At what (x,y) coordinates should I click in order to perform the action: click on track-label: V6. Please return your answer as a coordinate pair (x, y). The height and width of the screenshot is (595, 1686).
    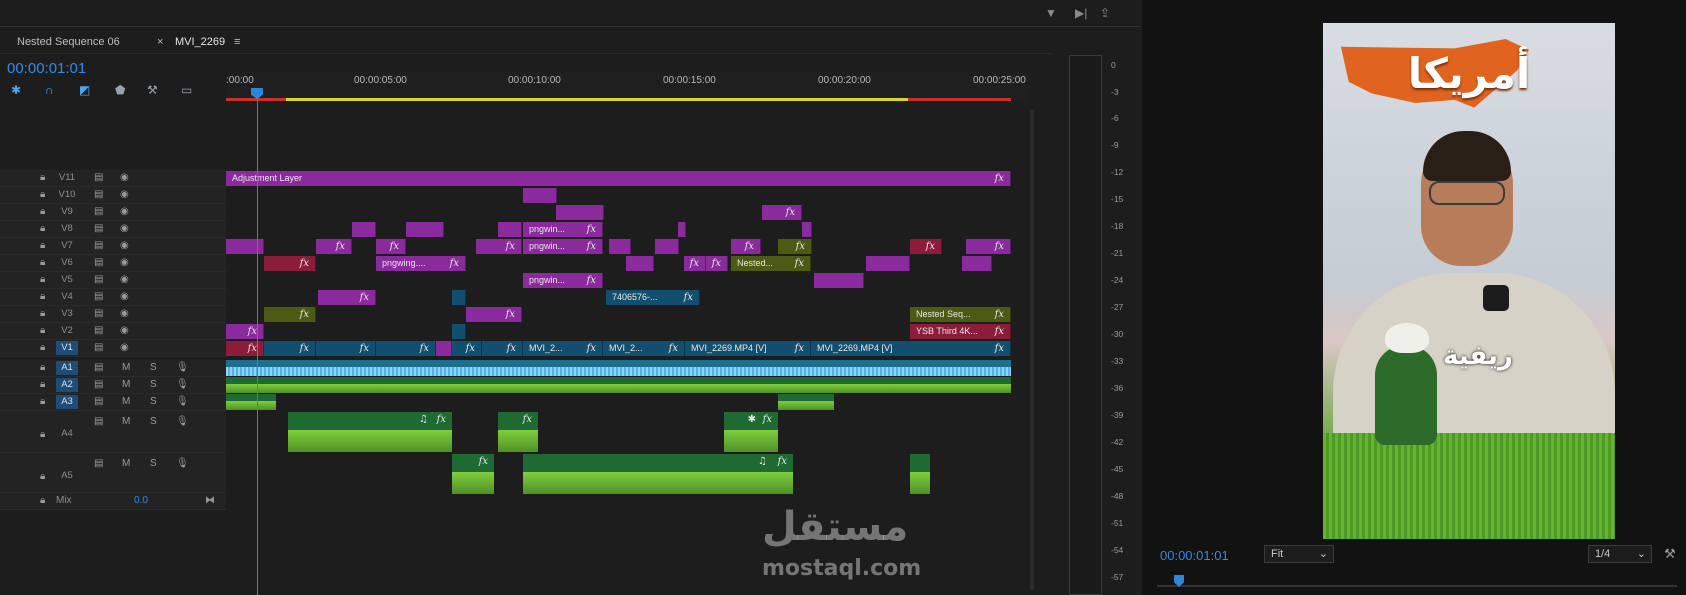
    Looking at the image, I should click on (67, 263).